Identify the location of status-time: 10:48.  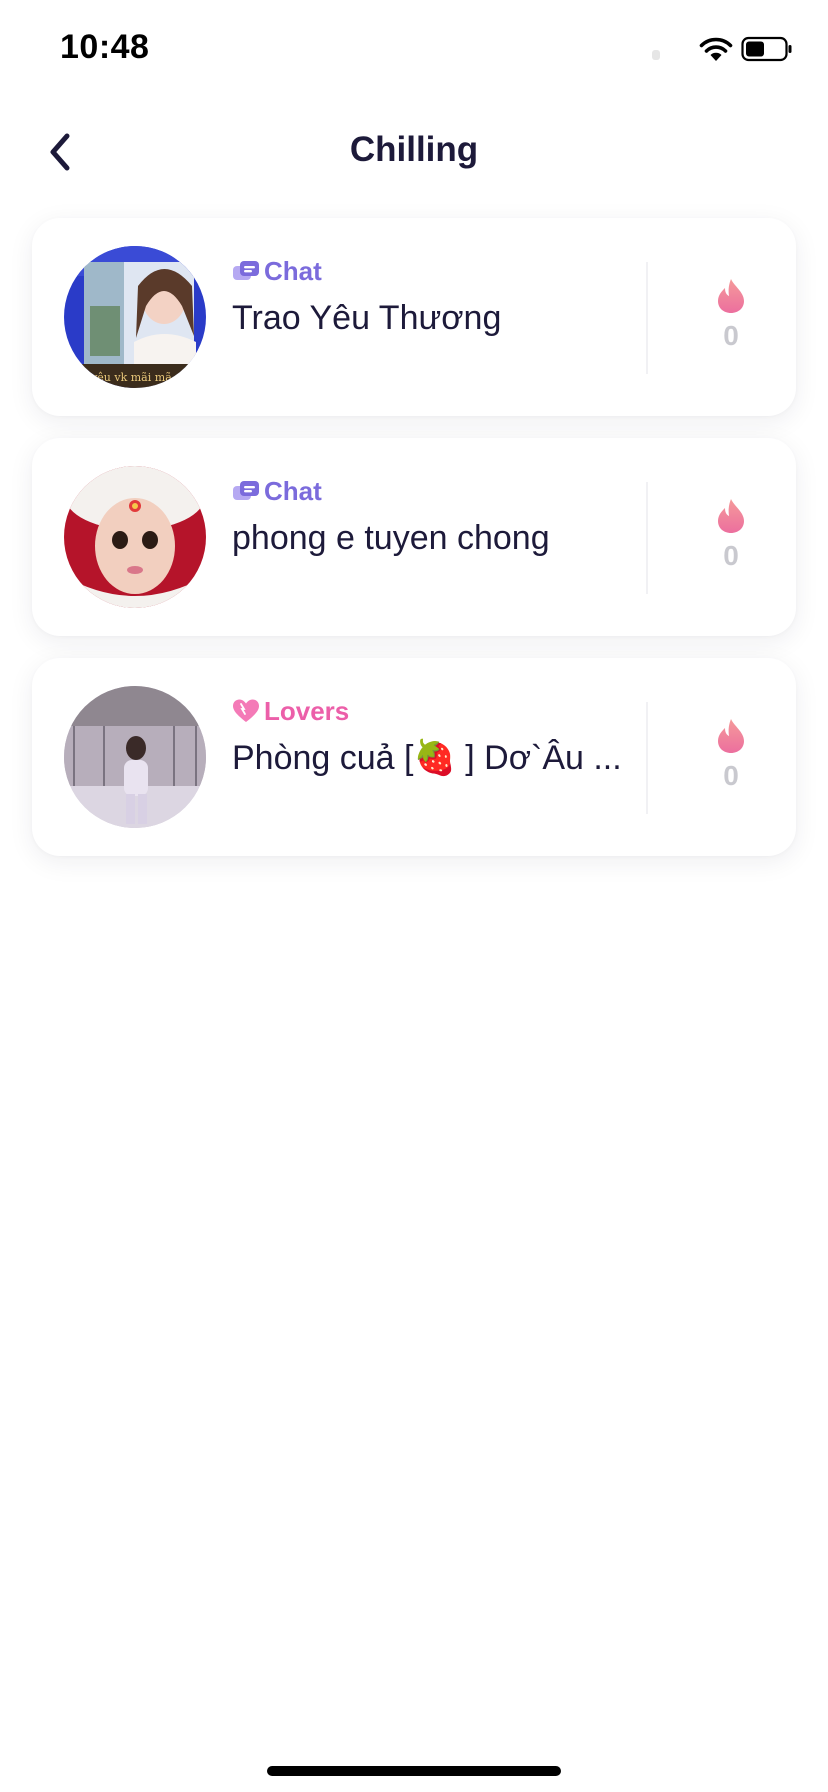
(105, 47).